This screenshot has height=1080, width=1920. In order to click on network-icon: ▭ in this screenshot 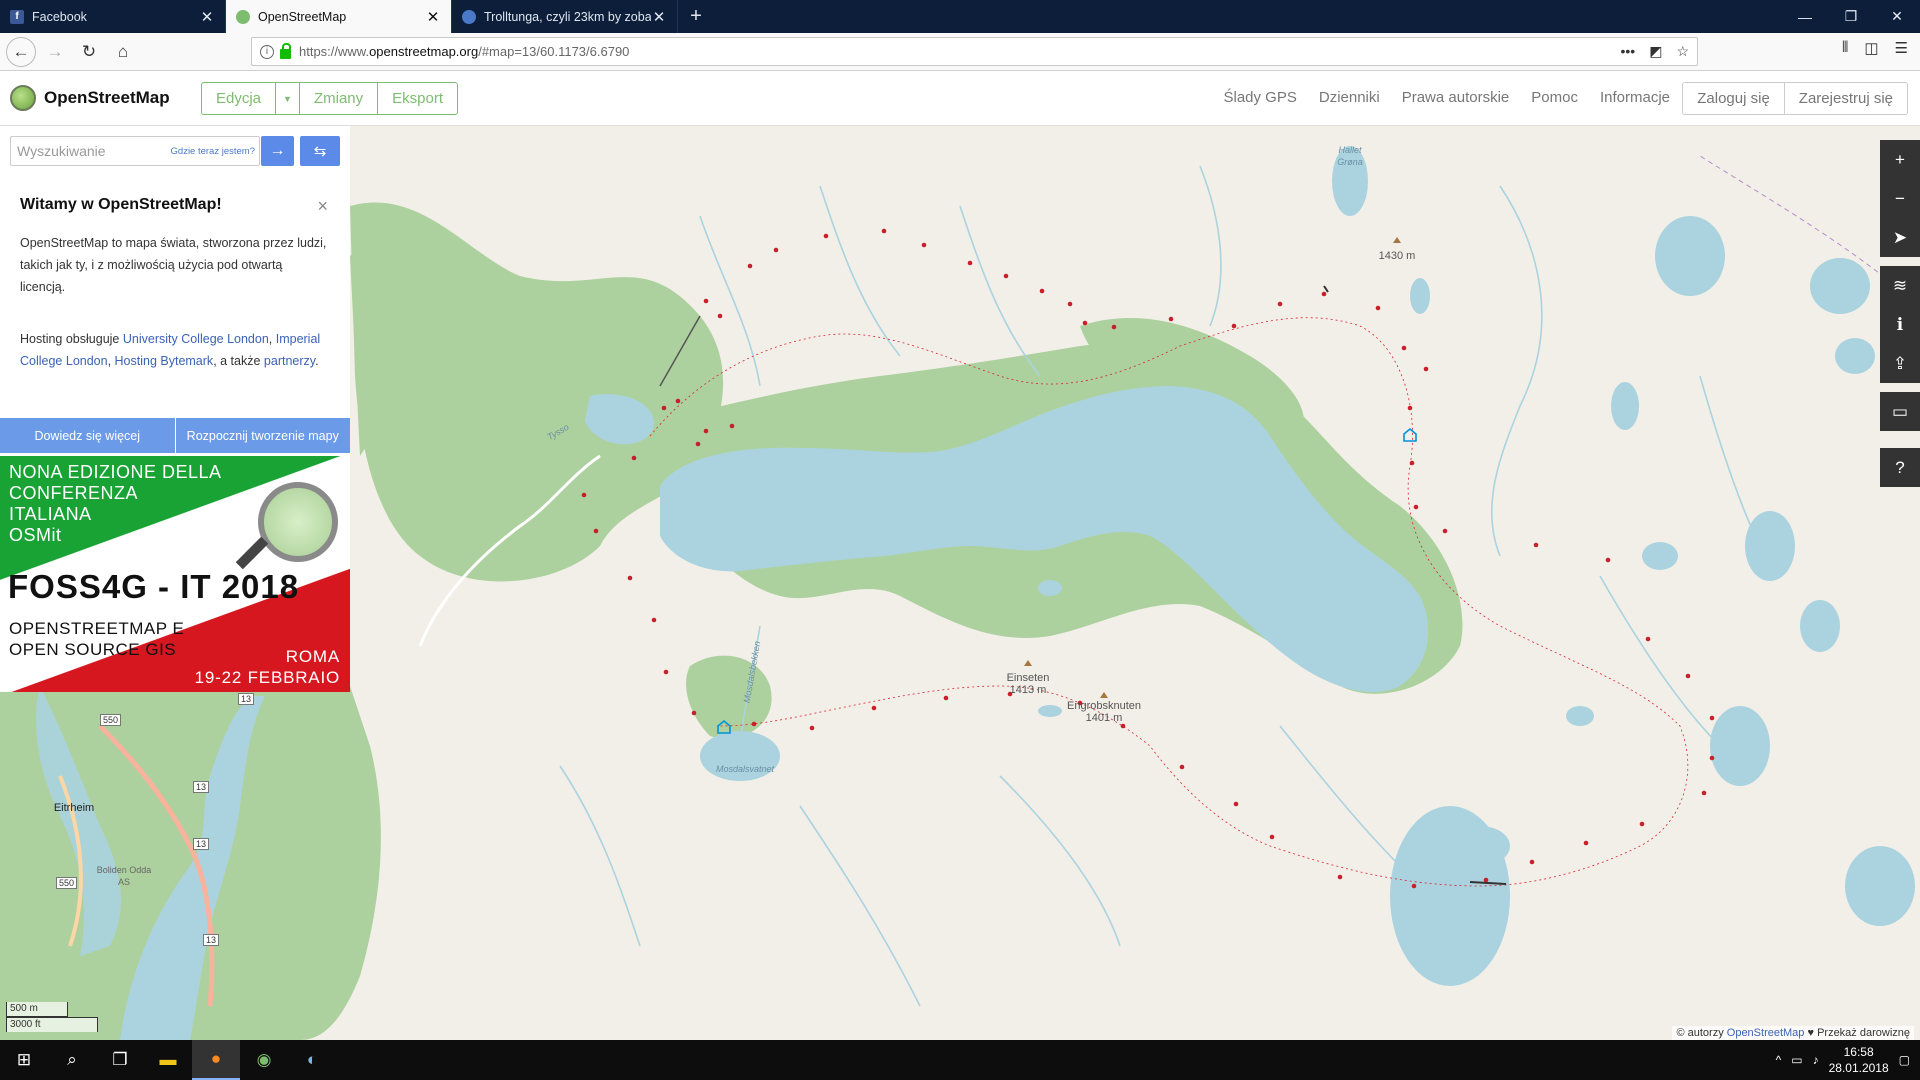, I will do `click(1796, 1060)`.